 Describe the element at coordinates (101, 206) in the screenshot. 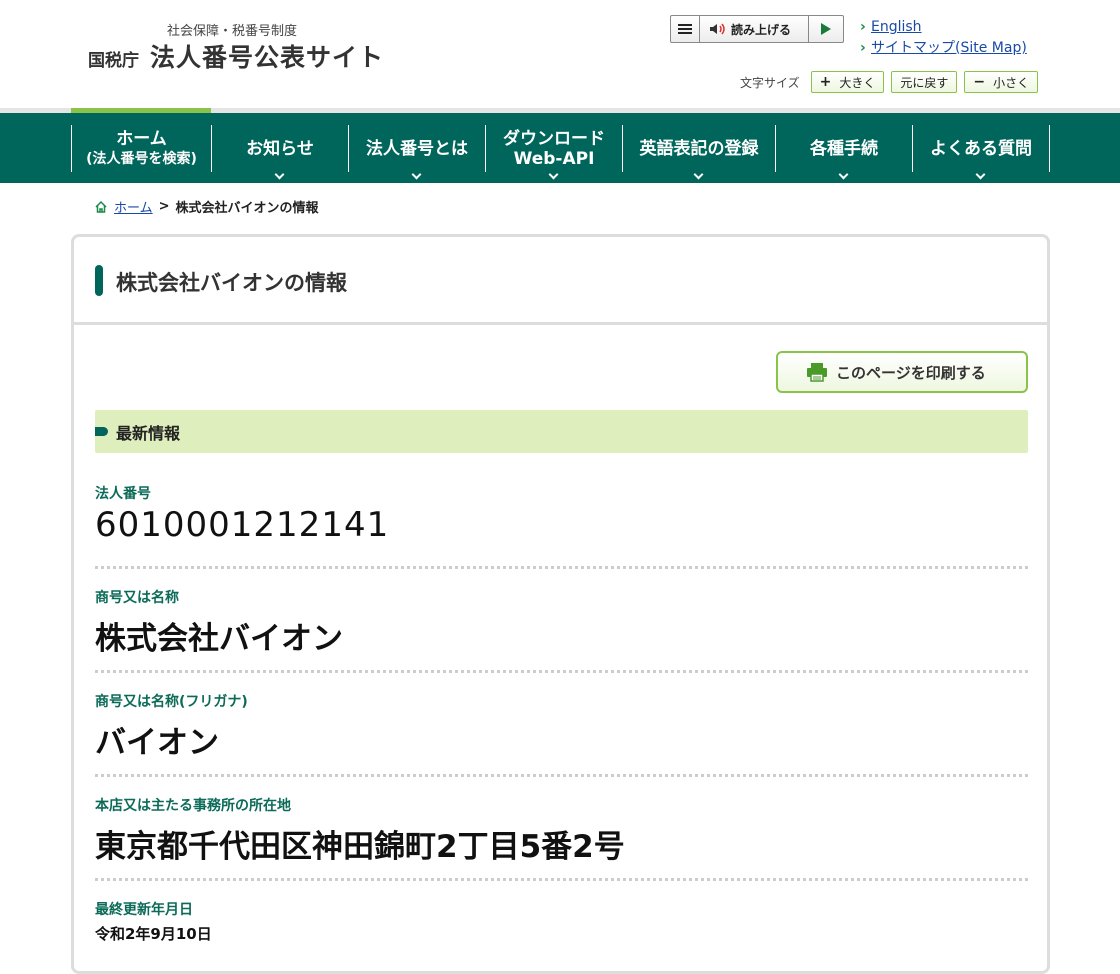

I see `home-icon` at that location.